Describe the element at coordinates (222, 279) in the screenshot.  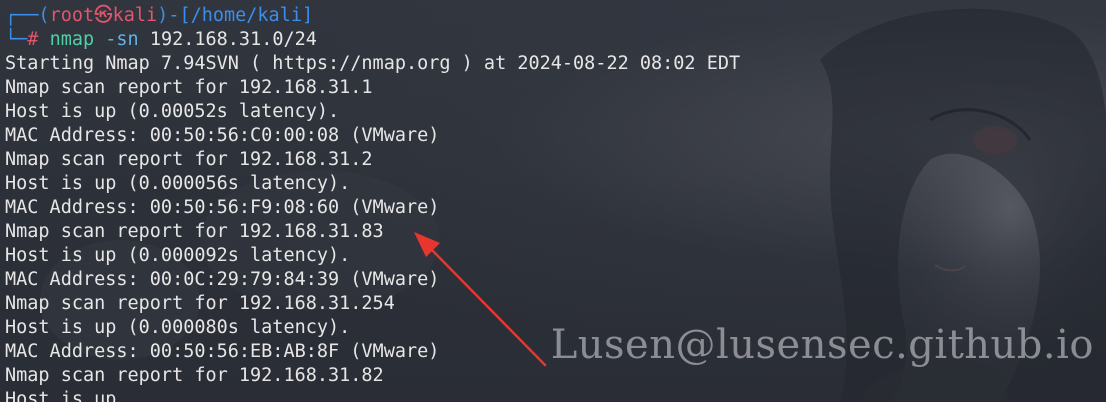
I see `output-line: MAC Address: 00:0C:29:79:84:39 (VMware)` at that location.